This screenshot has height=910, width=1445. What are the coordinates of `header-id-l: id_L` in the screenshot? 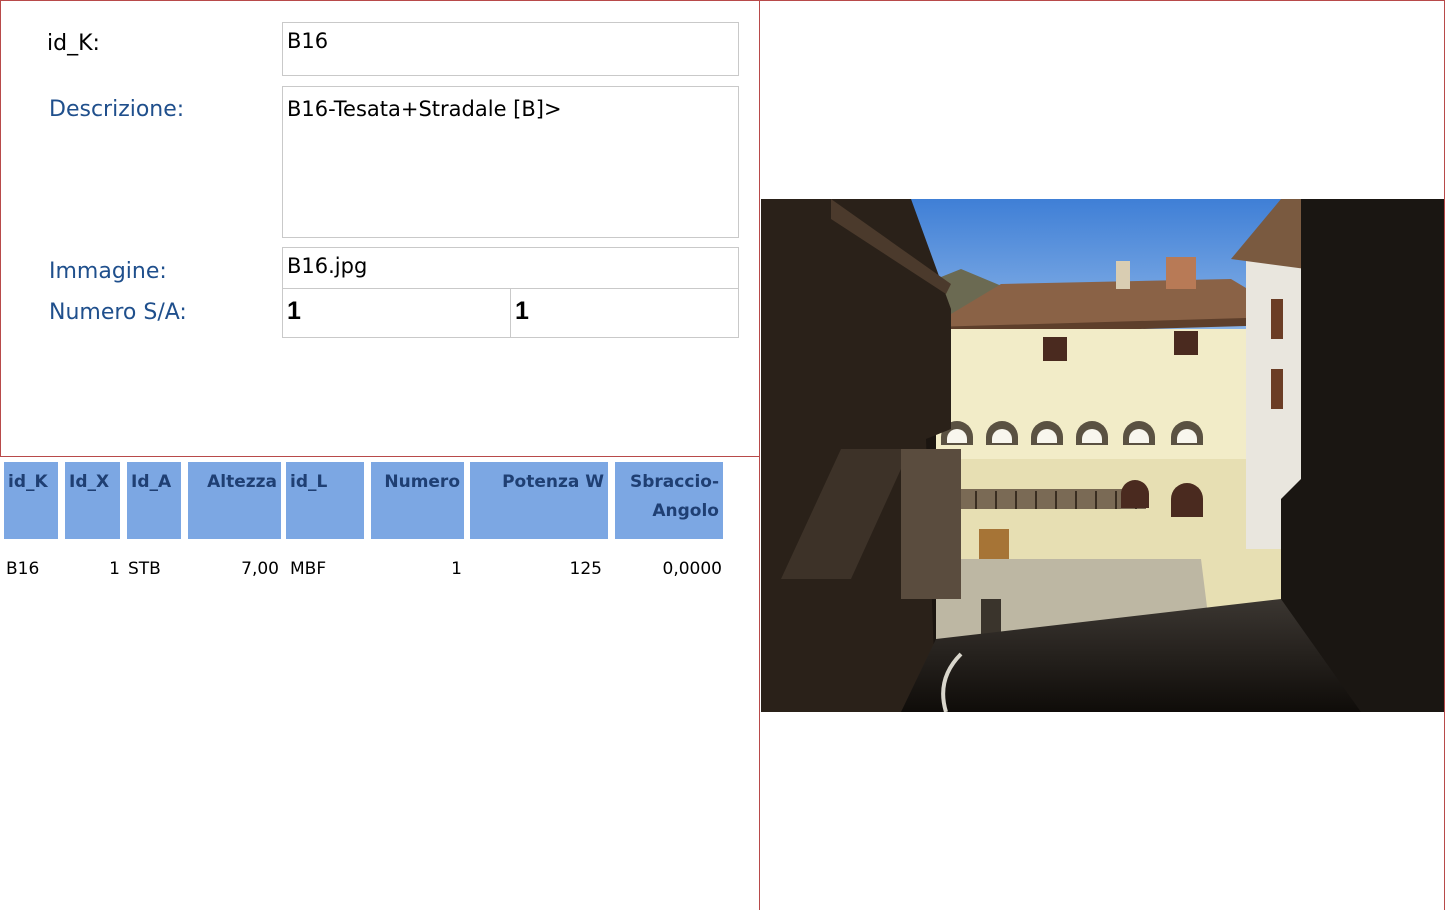 It's located at (325, 500).